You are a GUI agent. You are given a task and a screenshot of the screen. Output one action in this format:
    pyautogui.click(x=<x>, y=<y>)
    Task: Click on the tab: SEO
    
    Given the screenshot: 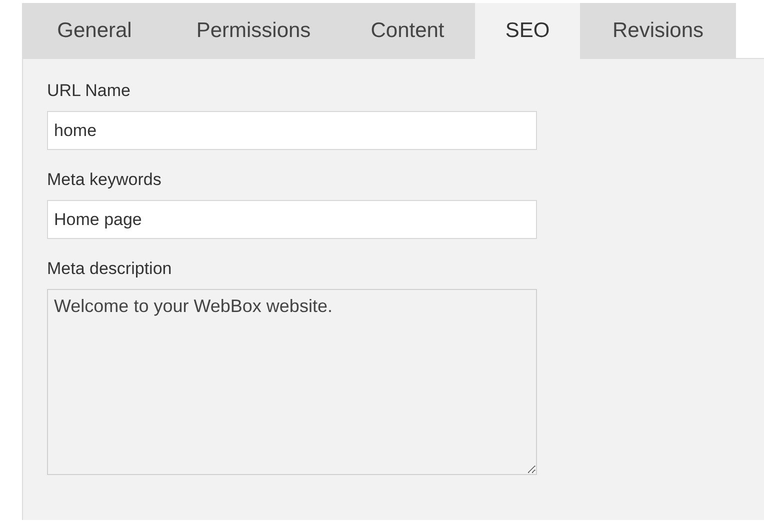 What is the action you would take?
    pyautogui.click(x=527, y=31)
    